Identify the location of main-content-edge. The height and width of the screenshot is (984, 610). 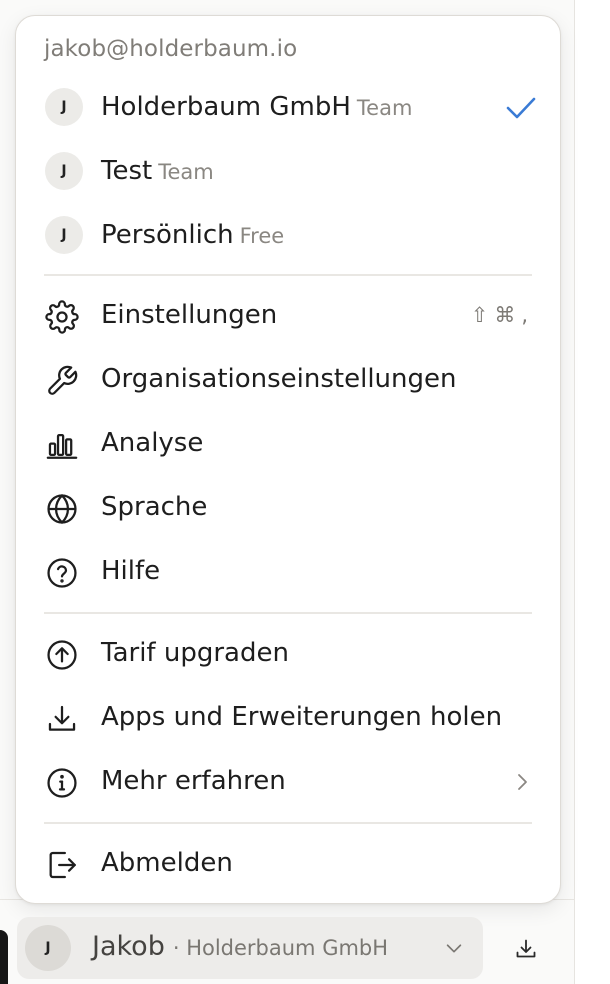
(592, 492).